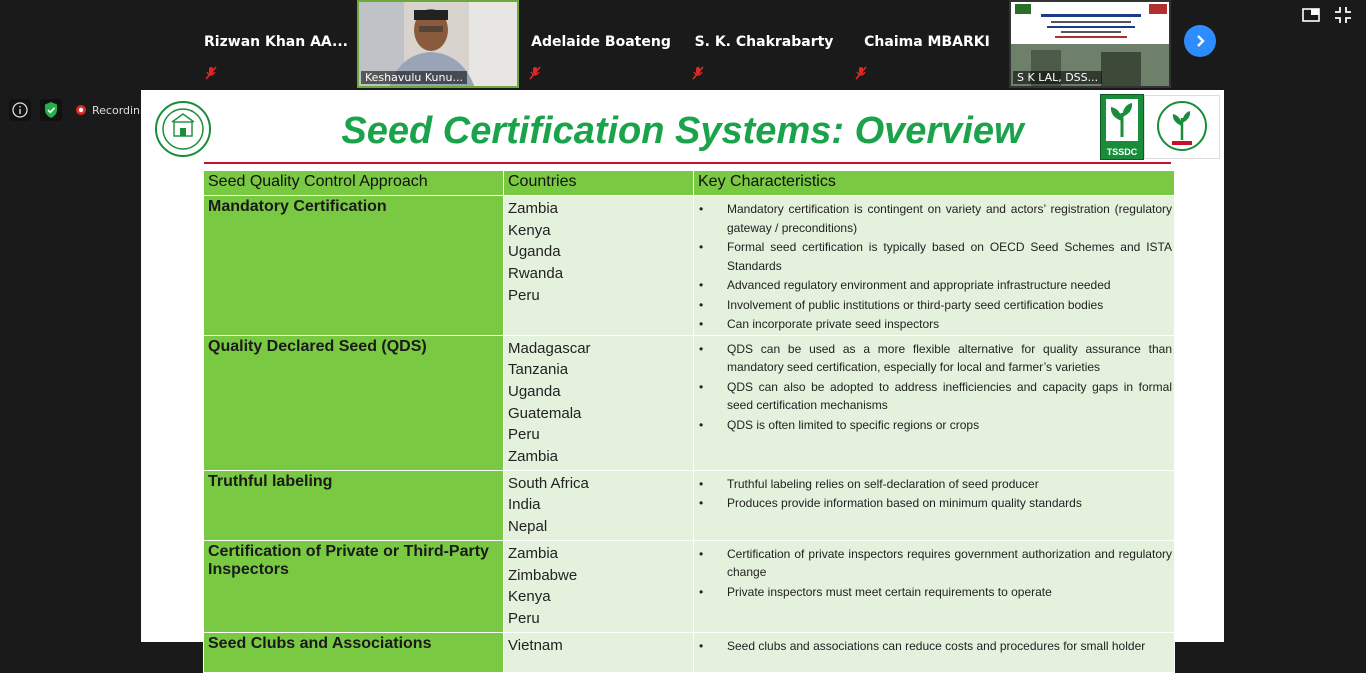 The image size is (1366, 673). What do you see at coordinates (535, 645) in the screenshot?
I see `country: Vietnam` at bounding box center [535, 645].